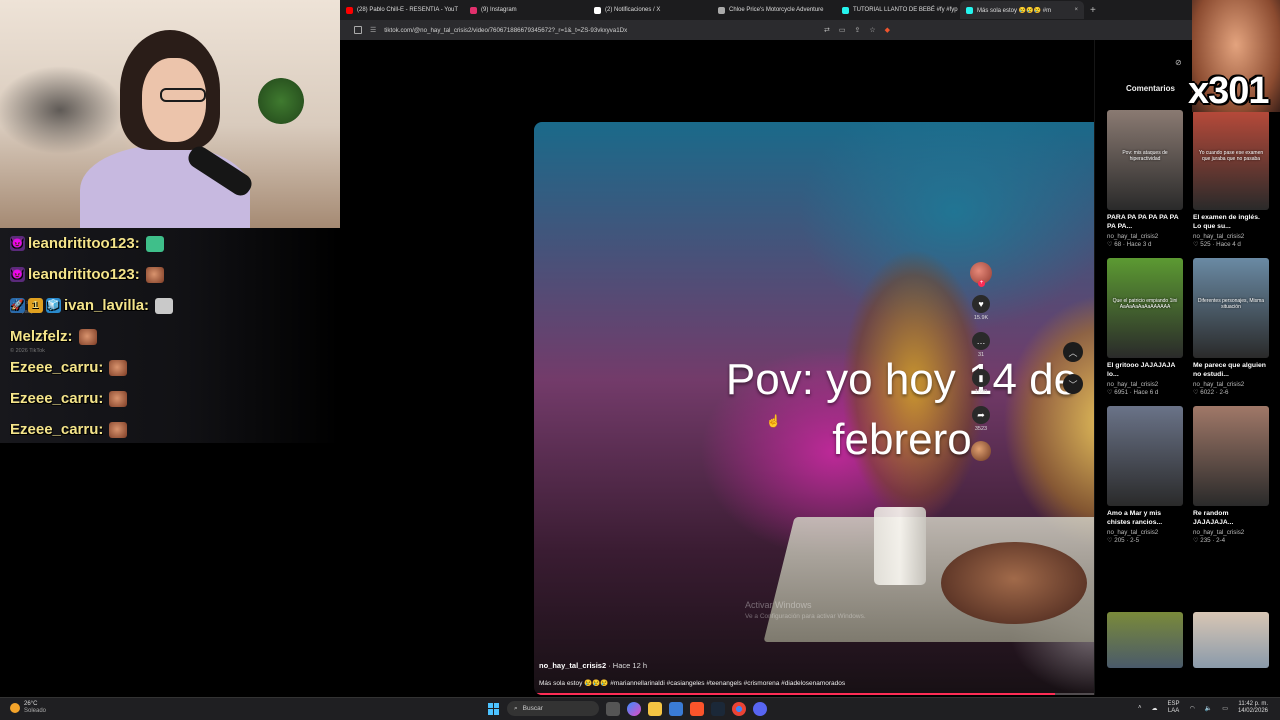 The height and width of the screenshot is (720, 1280). I want to click on new-tab-button: +, so click(1093, 10).